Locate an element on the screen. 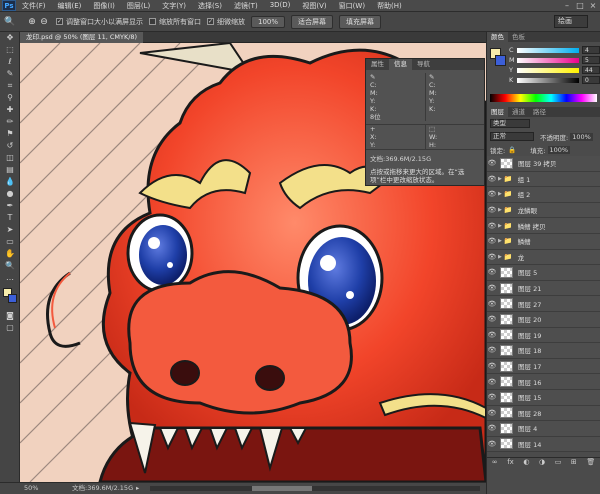 The height and width of the screenshot is (494, 600). zoom-out-icon: ⊖ is located at coordinates (44, 22).